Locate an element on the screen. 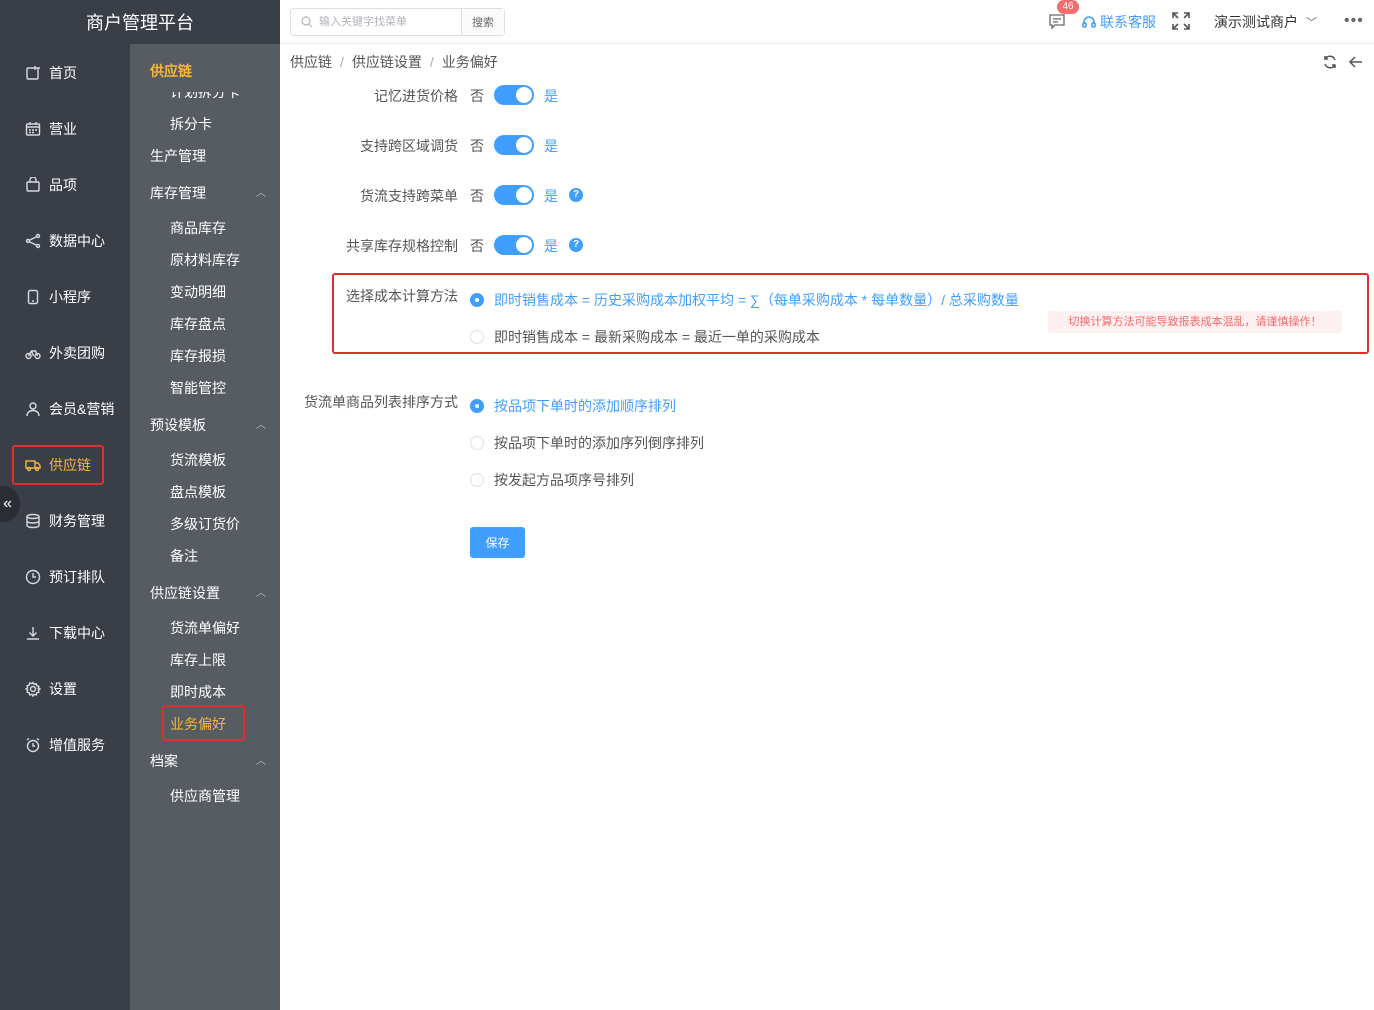 The image size is (1374, 1010). phone-icon is located at coordinates (33, 297).